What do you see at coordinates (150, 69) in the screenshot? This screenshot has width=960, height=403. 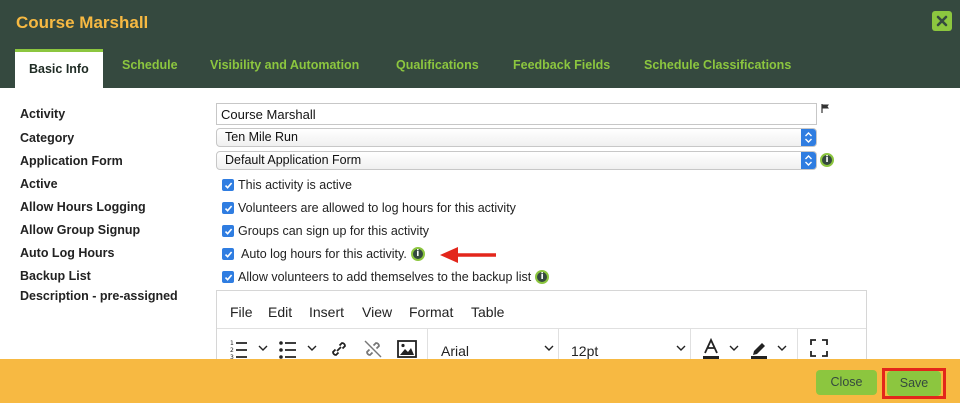 I see `tab-schedule: Schedule` at bounding box center [150, 69].